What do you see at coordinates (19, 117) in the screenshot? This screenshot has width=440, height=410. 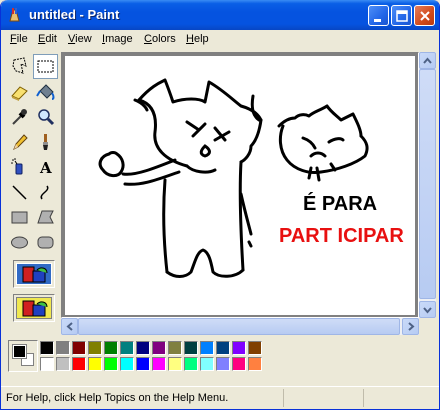 I see `pick-color-icon` at bounding box center [19, 117].